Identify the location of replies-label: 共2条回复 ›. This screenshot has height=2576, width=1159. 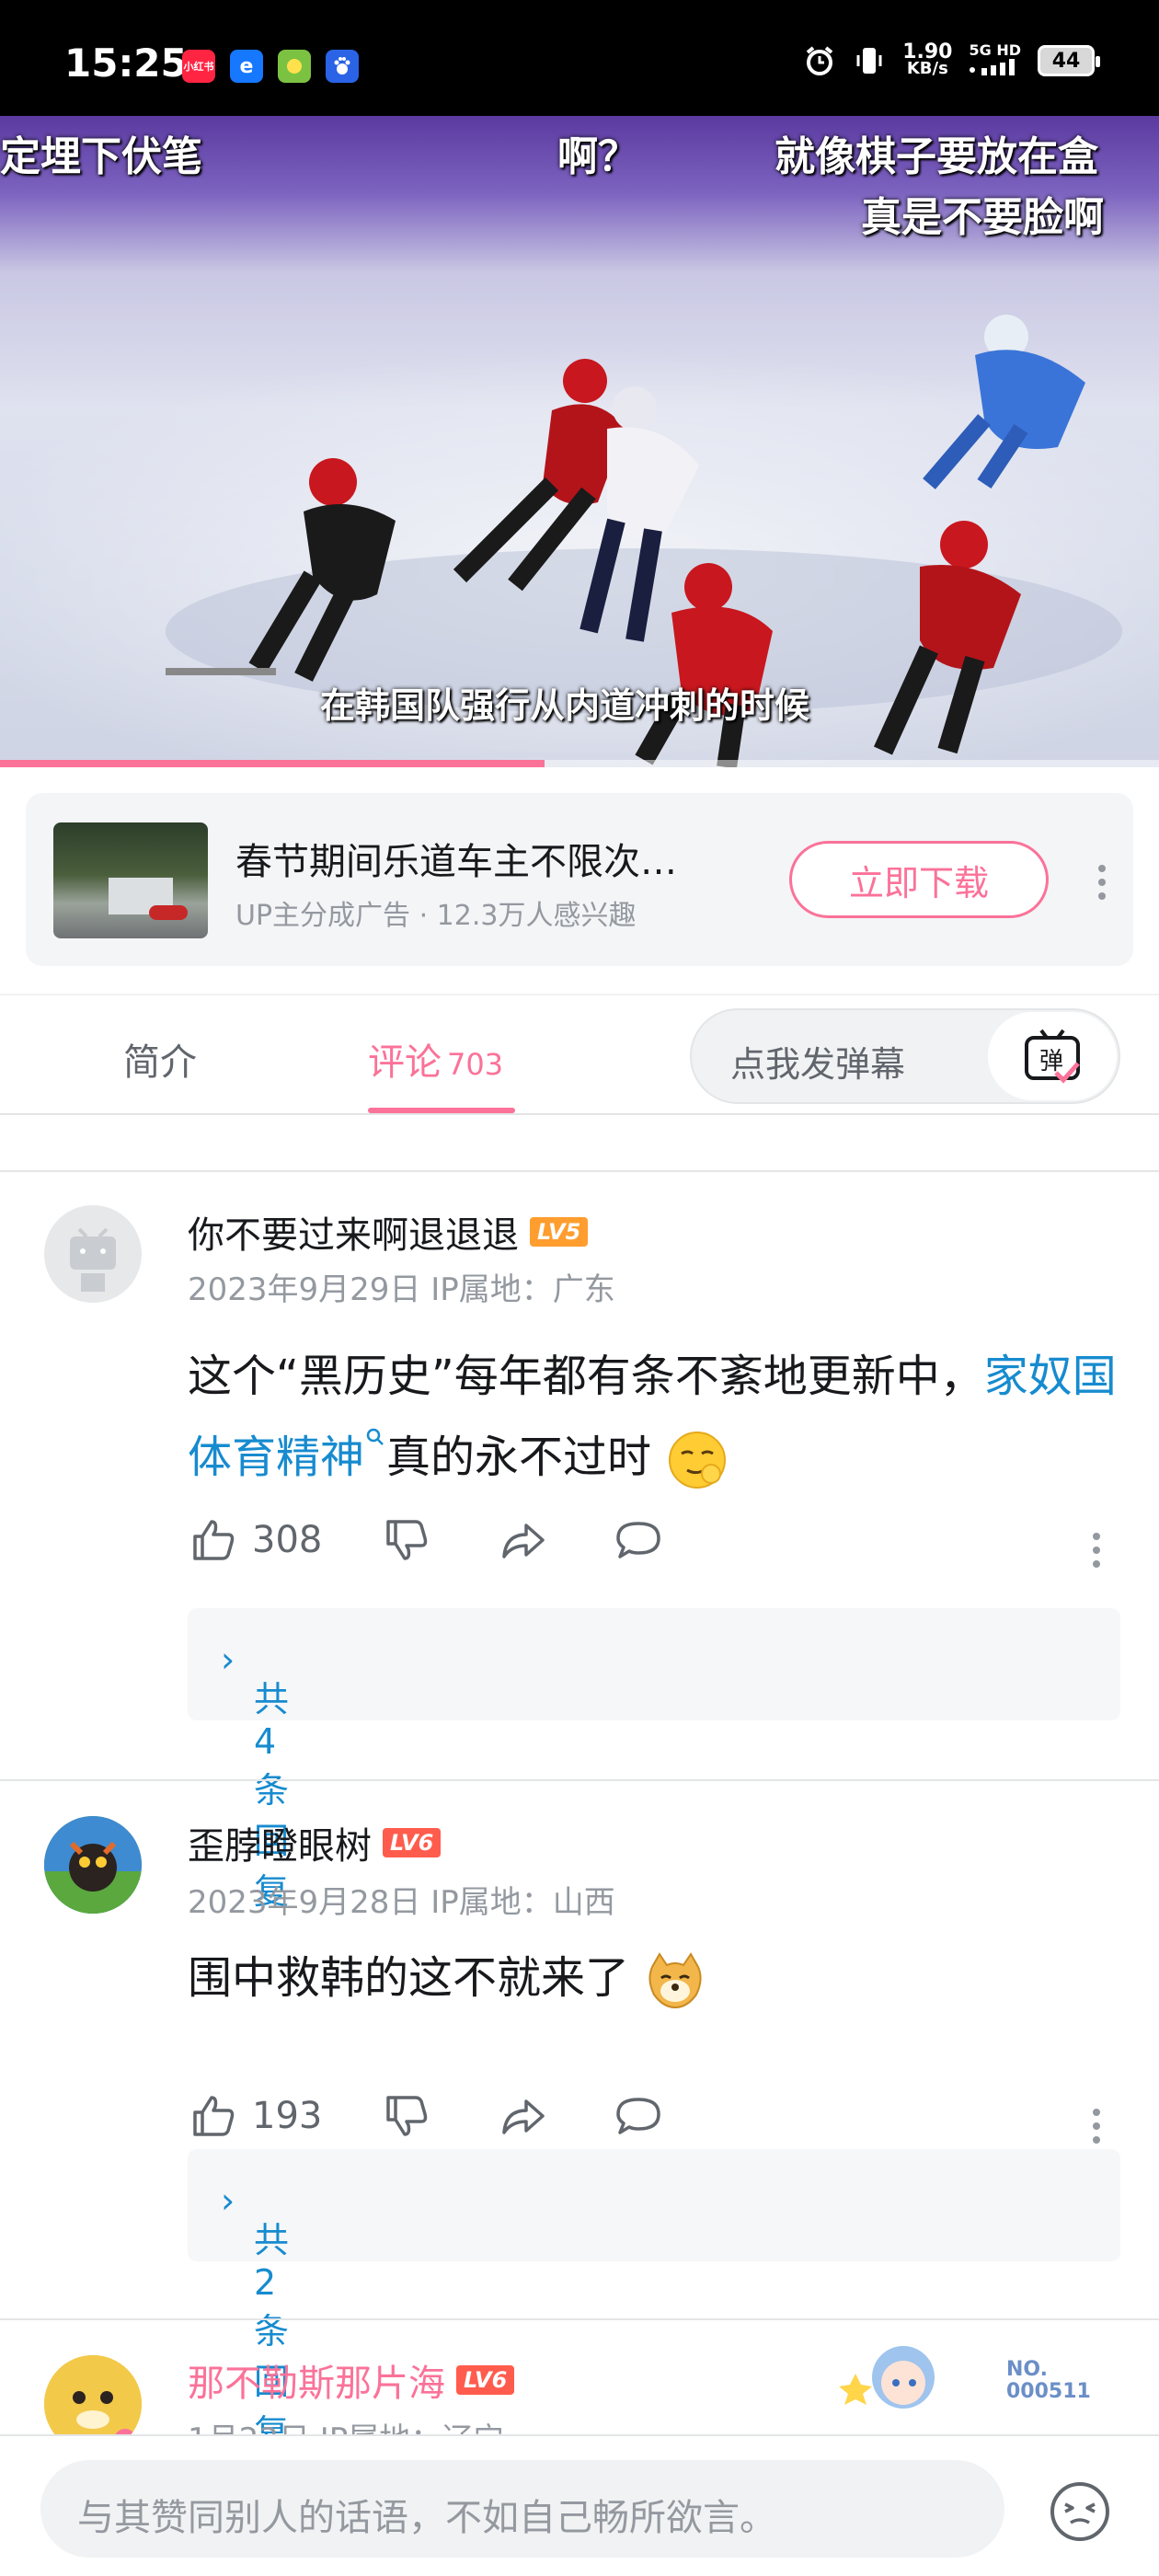
(255, 2316).